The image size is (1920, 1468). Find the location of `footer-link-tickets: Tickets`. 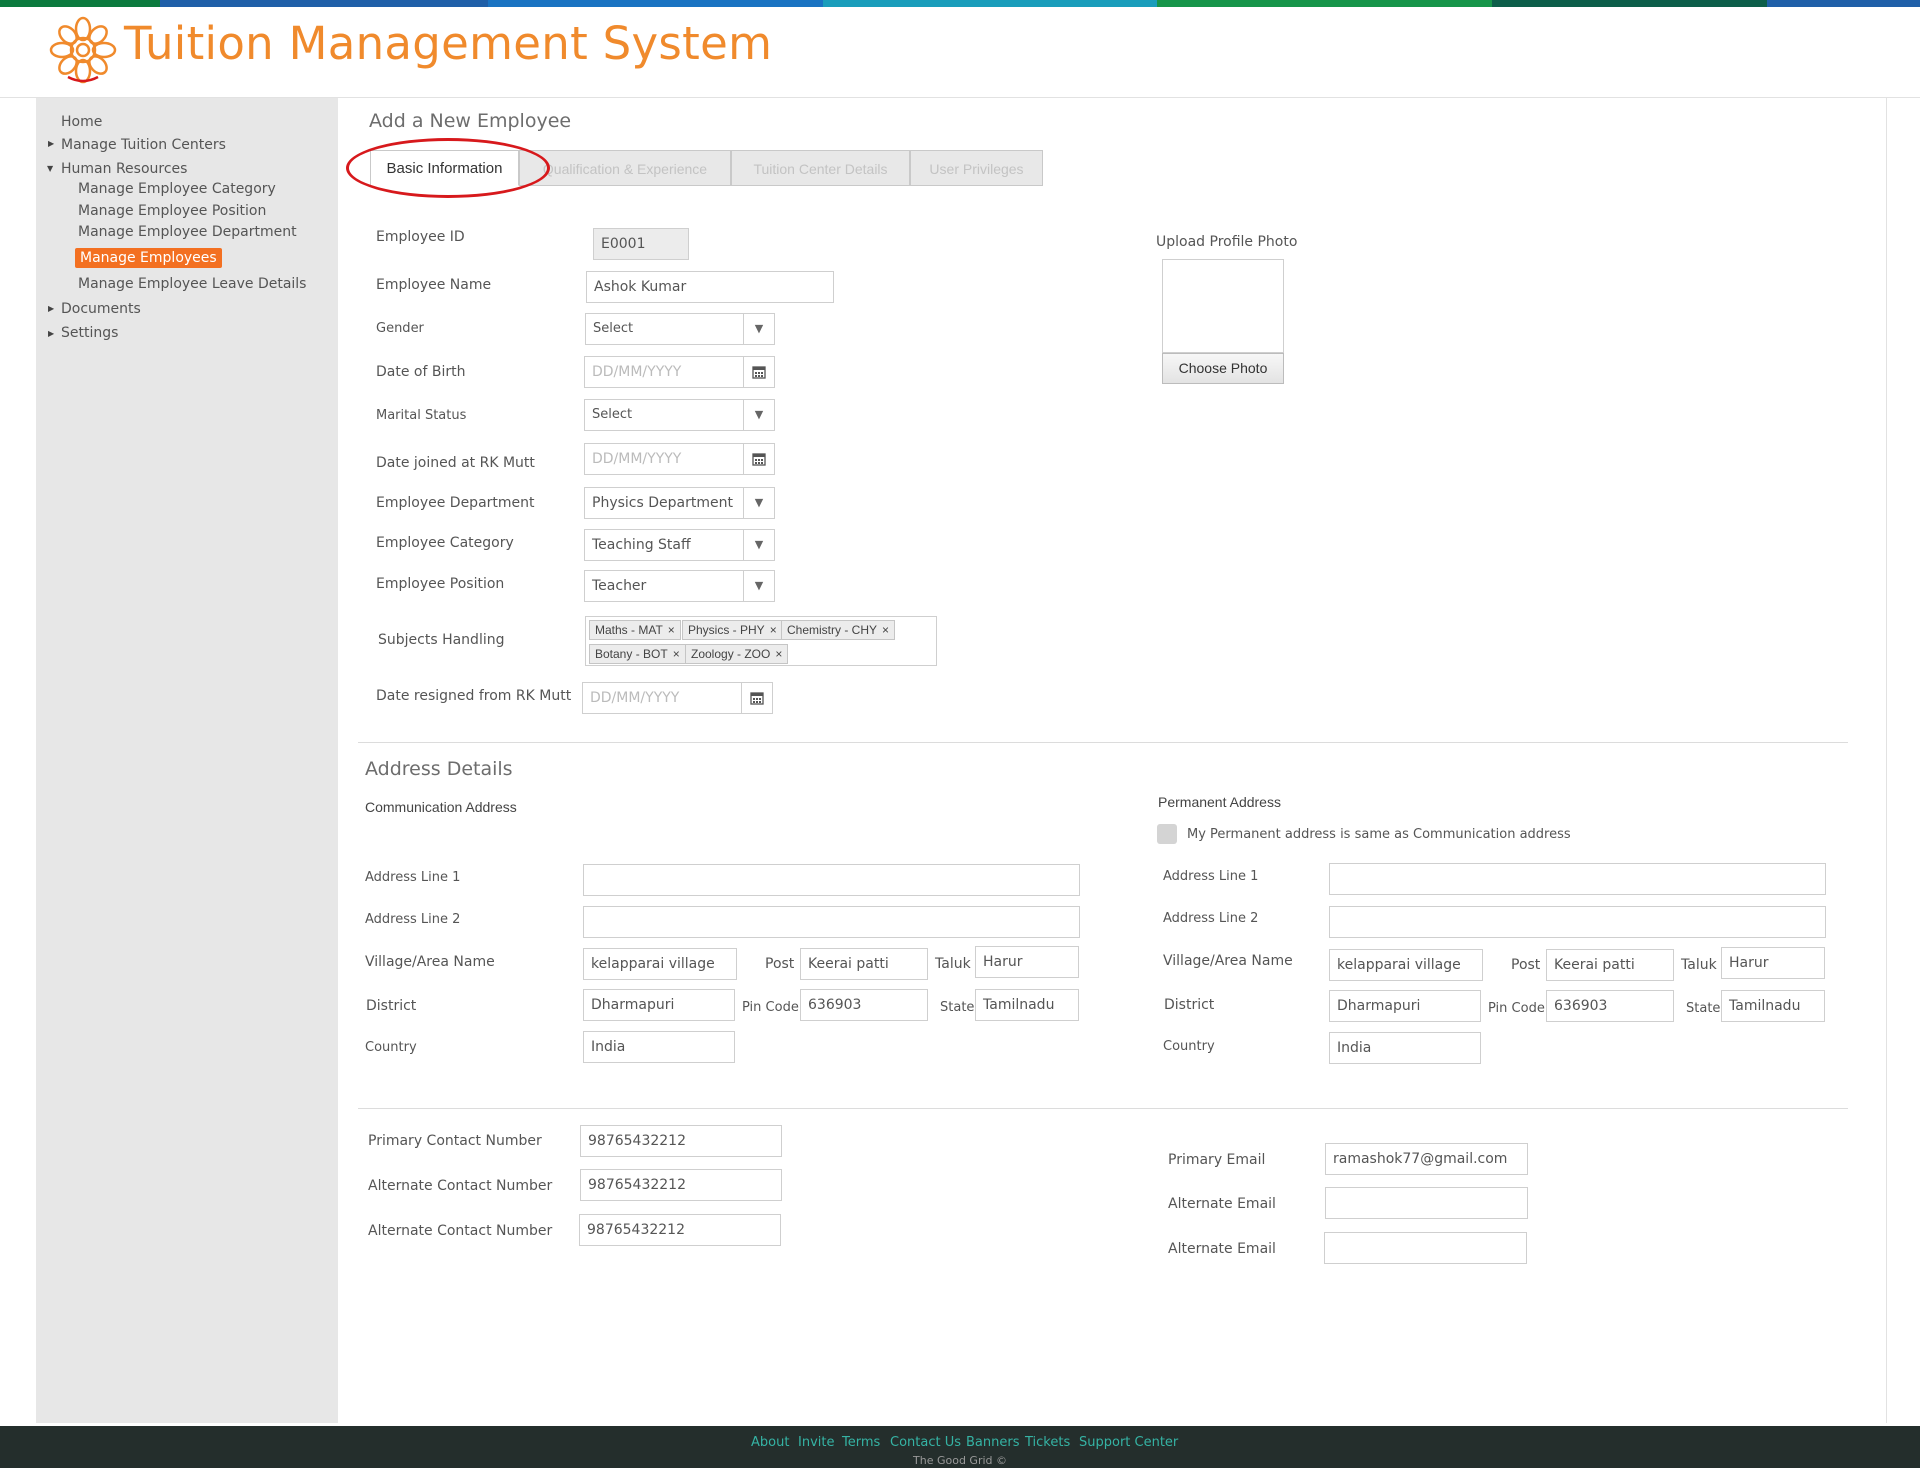

footer-link-tickets: Tickets is located at coordinates (1047, 1442).